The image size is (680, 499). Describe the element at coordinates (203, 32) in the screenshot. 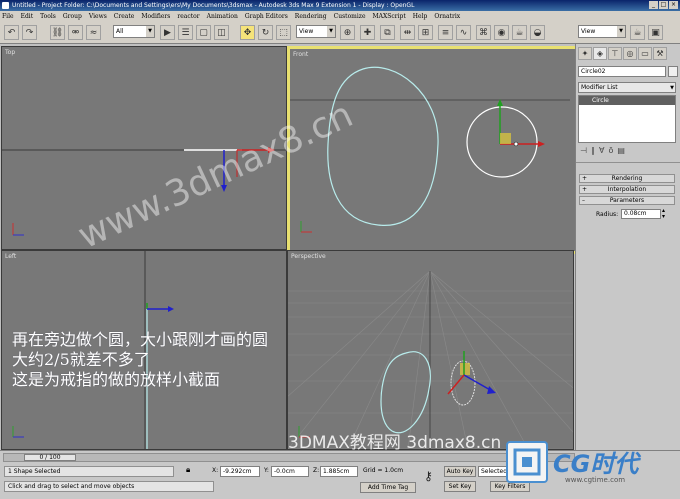

I see `region-select-icon: ▢` at that location.